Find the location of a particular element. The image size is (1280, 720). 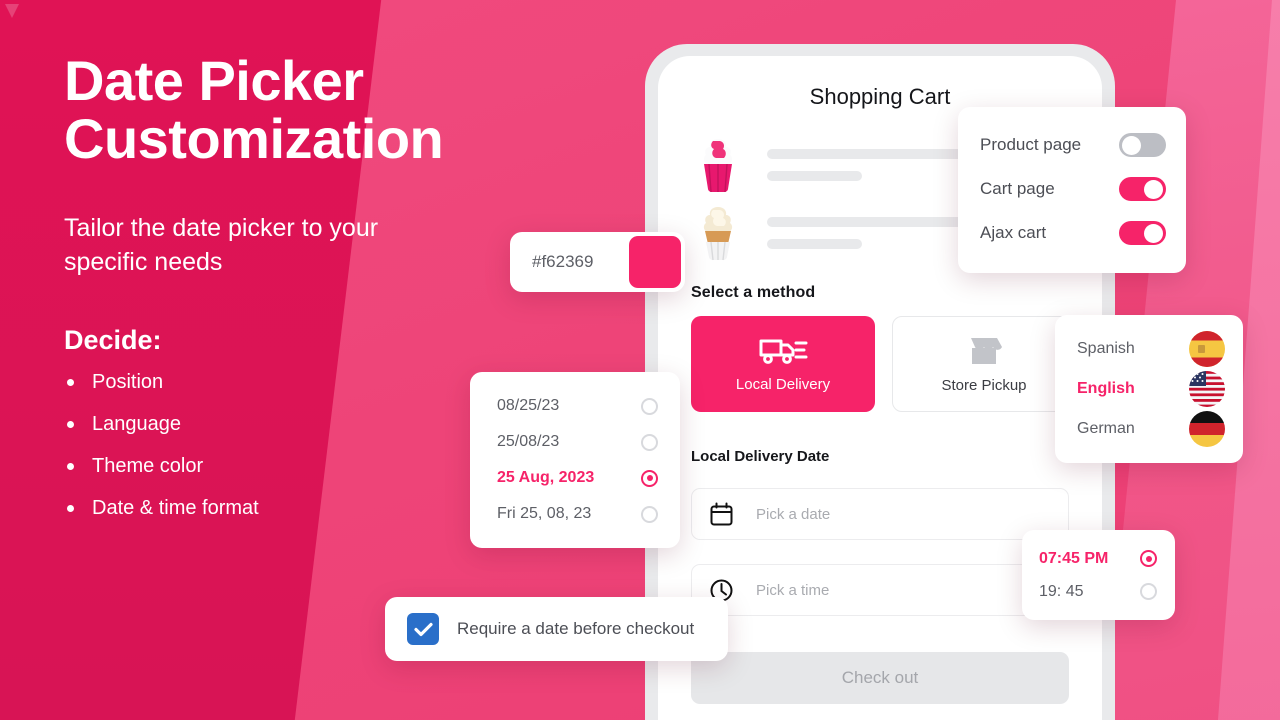

date-format-label: 25 Aug, 2023 is located at coordinates (546, 477).